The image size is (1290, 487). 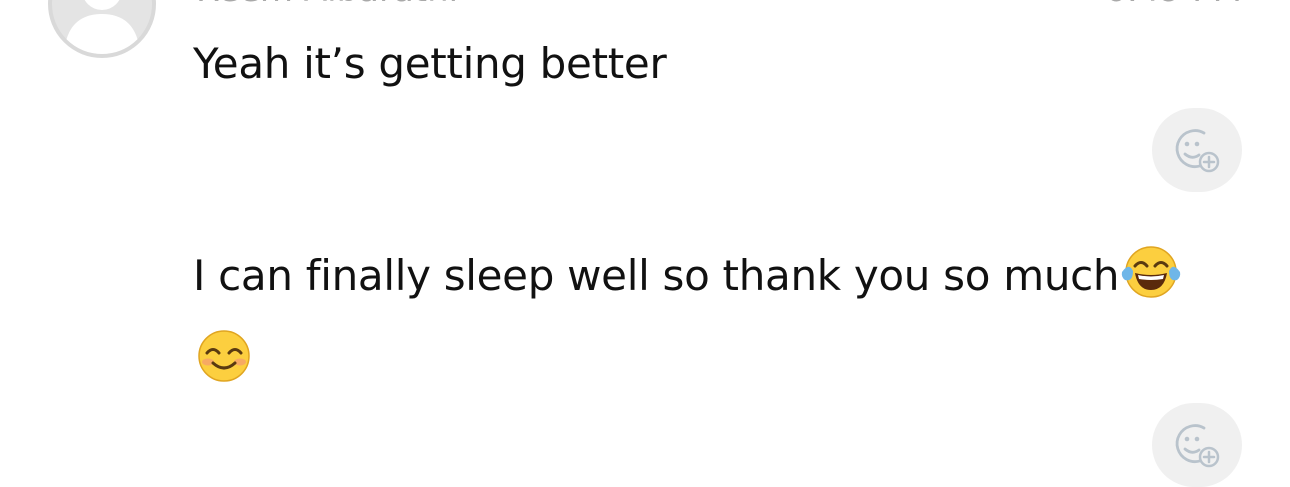 I want to click on add-reaction-button, so click(x=1197, y=150).